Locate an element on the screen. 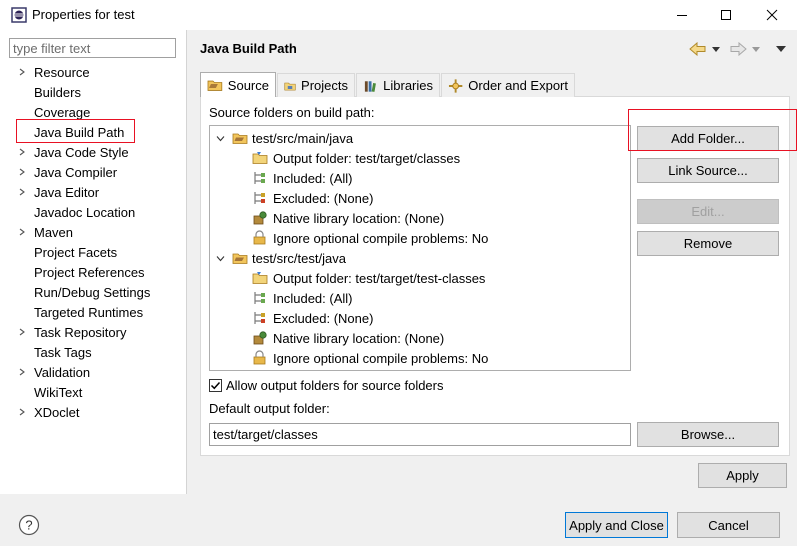 This screenshot has height=546, width=797. tab-projects: Projects is located at coordinates (316, 85).